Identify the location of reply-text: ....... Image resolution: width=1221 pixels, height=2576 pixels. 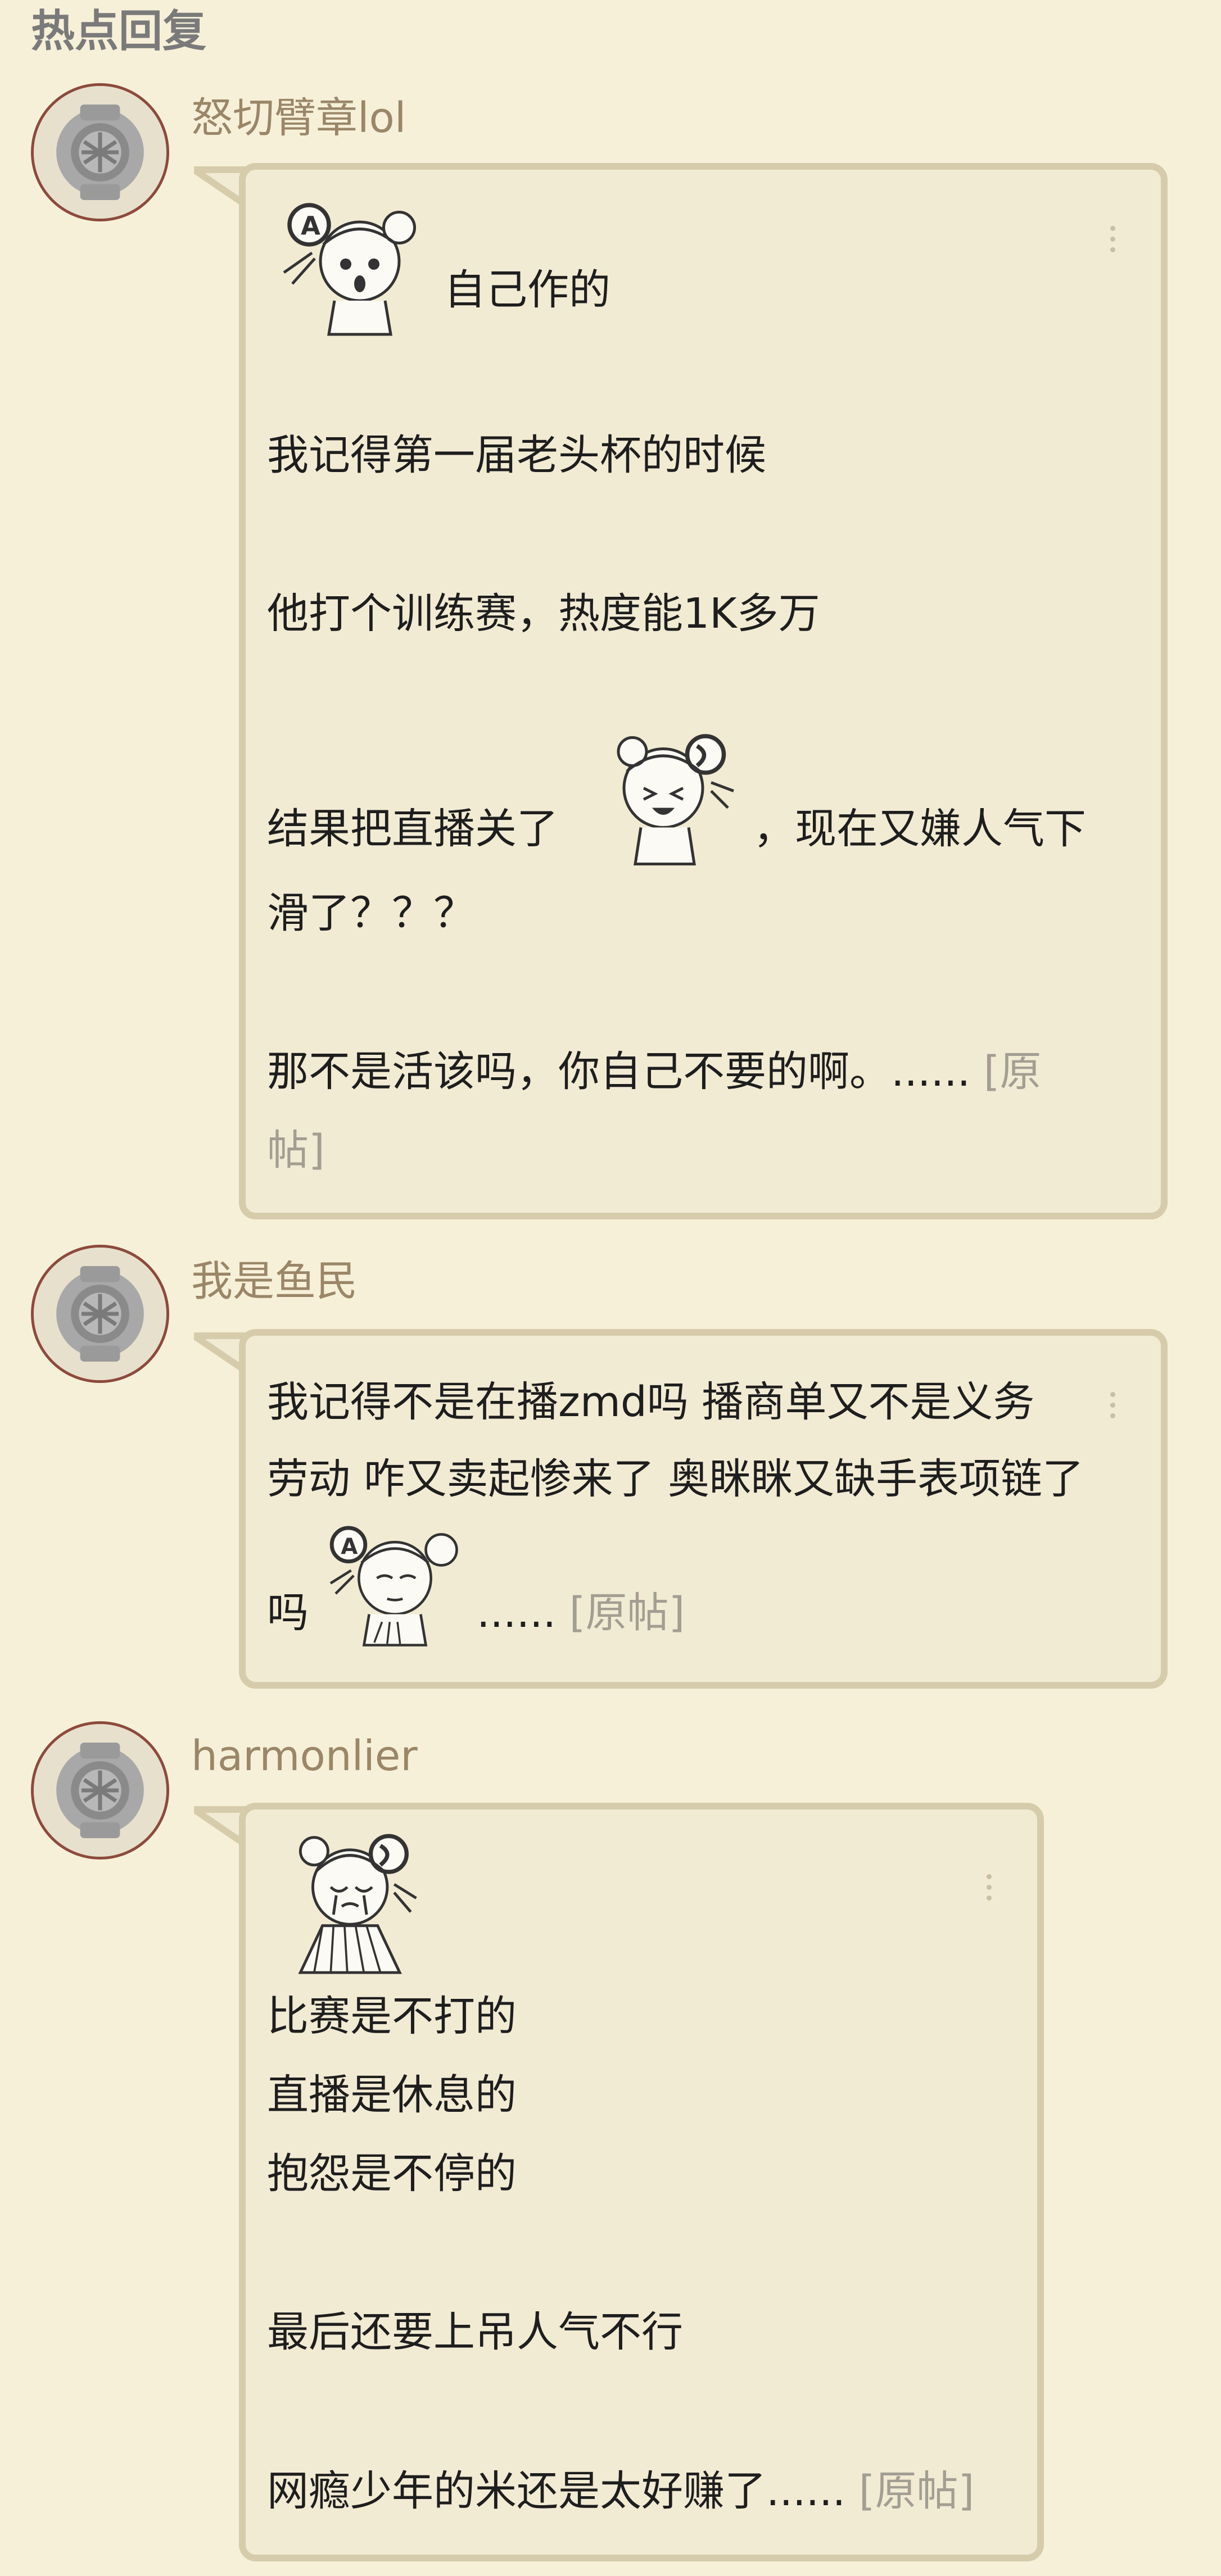
(517, 1613).